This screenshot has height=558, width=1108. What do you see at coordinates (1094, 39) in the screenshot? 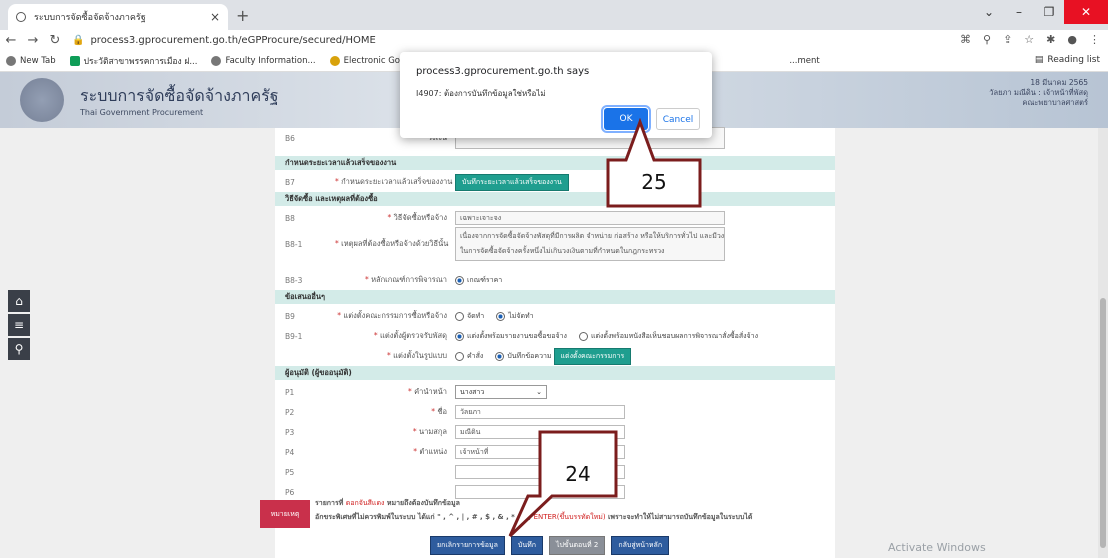
I see `menu-icon: ⋮` at bounding box center [1094, 39].